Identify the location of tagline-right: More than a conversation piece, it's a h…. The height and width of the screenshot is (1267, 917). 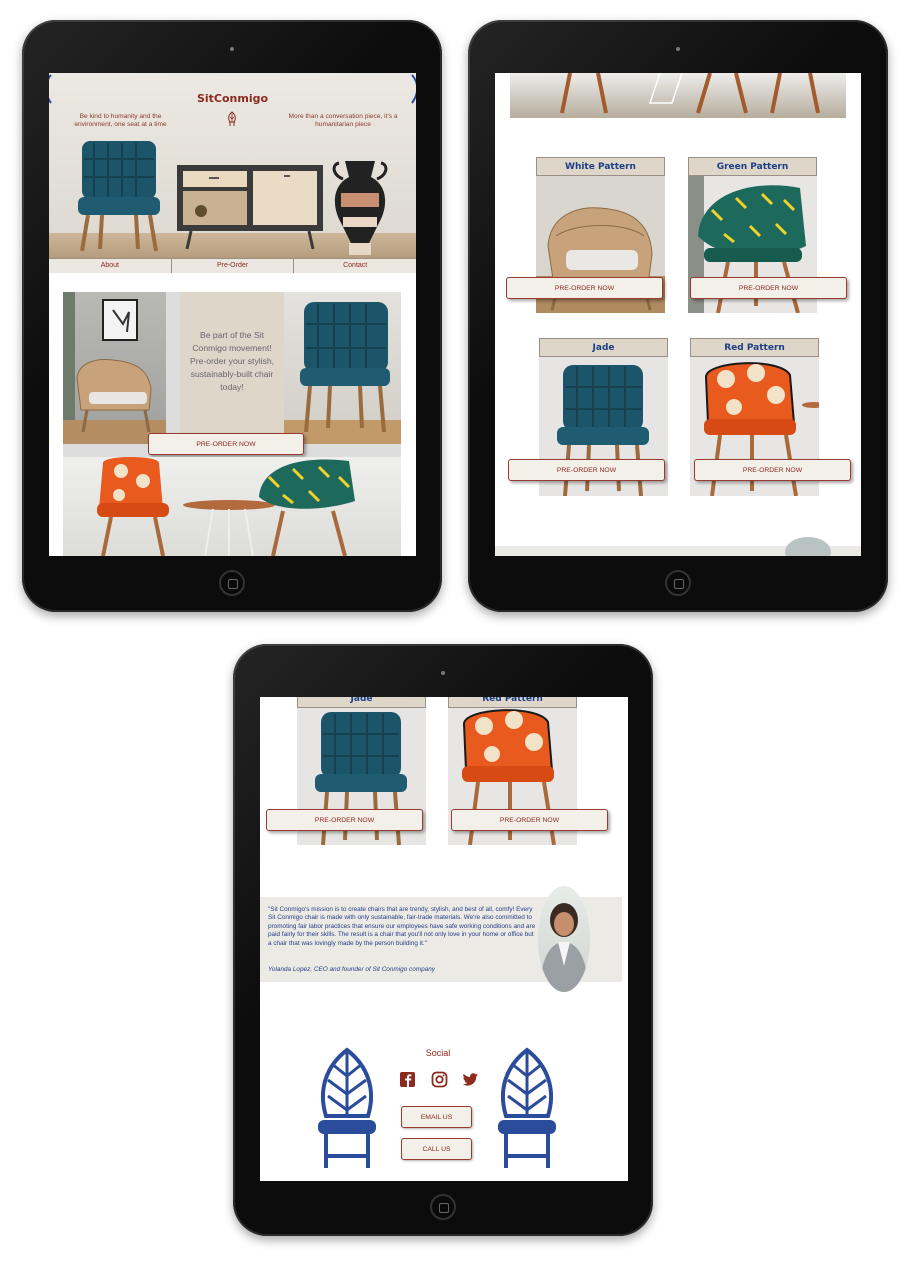
(343, 120).